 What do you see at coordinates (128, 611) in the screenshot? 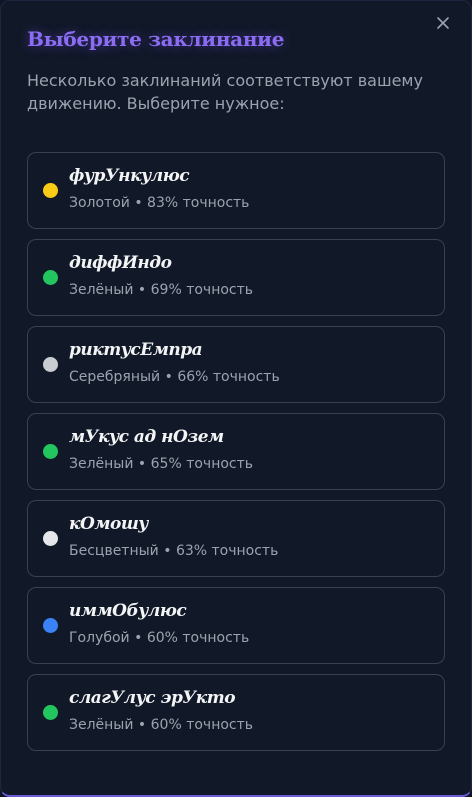
I see `spell-name: иммОбулюс` at bounding box center [128, 611].